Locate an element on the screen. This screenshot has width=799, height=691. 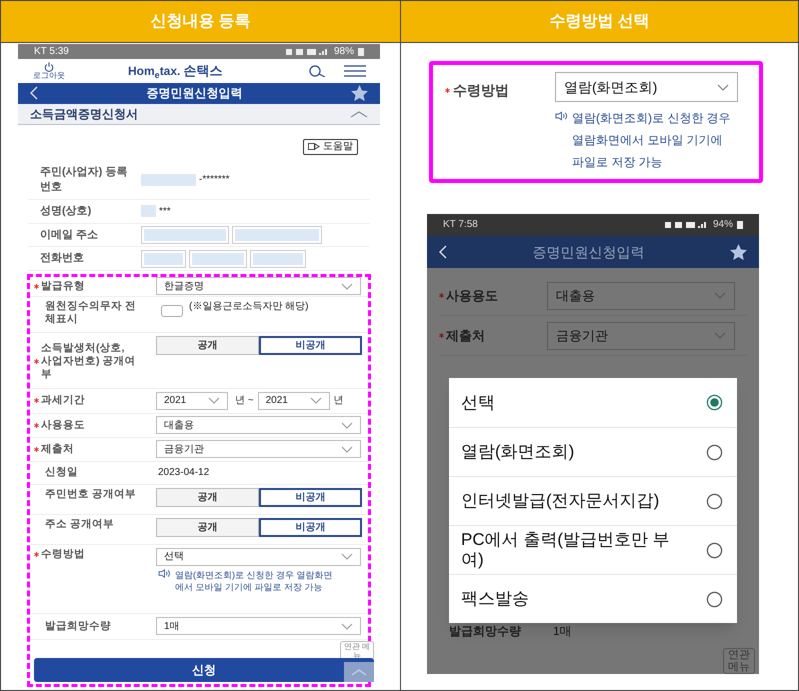
select-field: 1매 is located at coordinates (258, 626).